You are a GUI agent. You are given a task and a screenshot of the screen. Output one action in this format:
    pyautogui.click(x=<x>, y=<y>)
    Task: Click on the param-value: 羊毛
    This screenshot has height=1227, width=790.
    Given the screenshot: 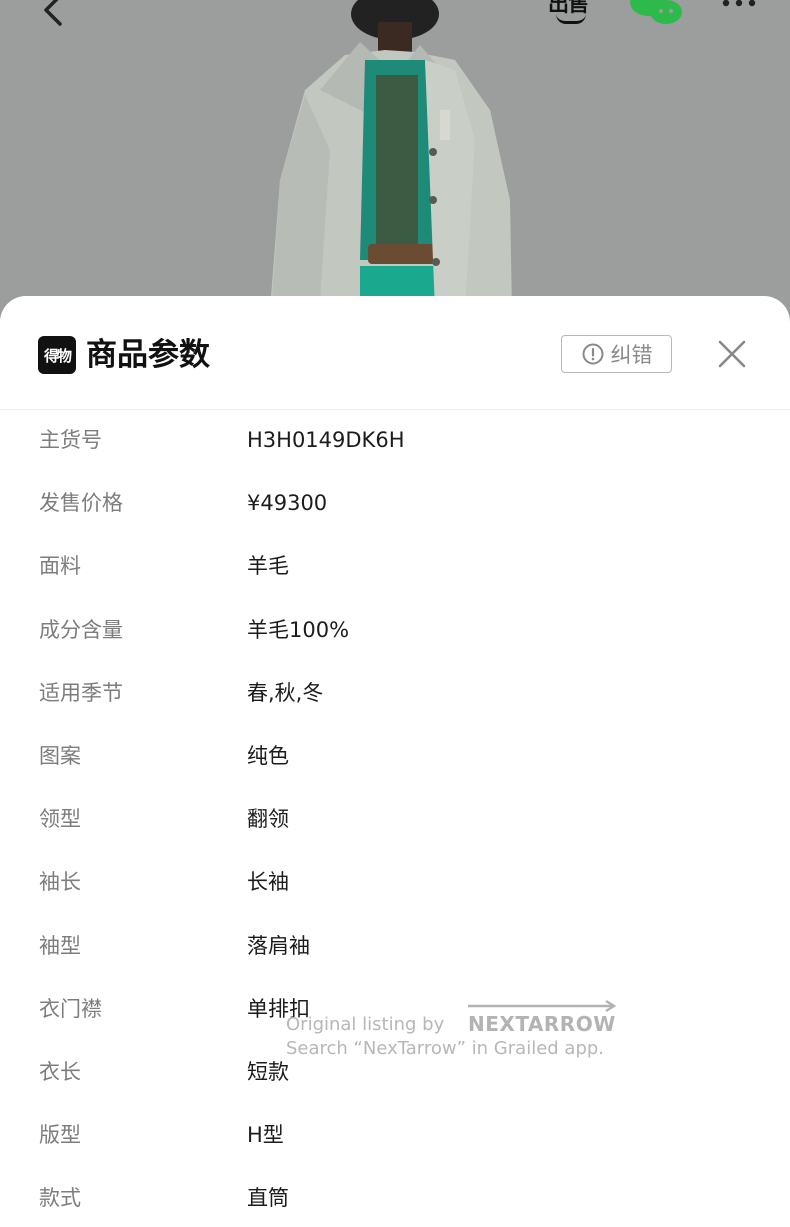 What is the action you would take?
    pyautogui.click(x=268, y=566)
    